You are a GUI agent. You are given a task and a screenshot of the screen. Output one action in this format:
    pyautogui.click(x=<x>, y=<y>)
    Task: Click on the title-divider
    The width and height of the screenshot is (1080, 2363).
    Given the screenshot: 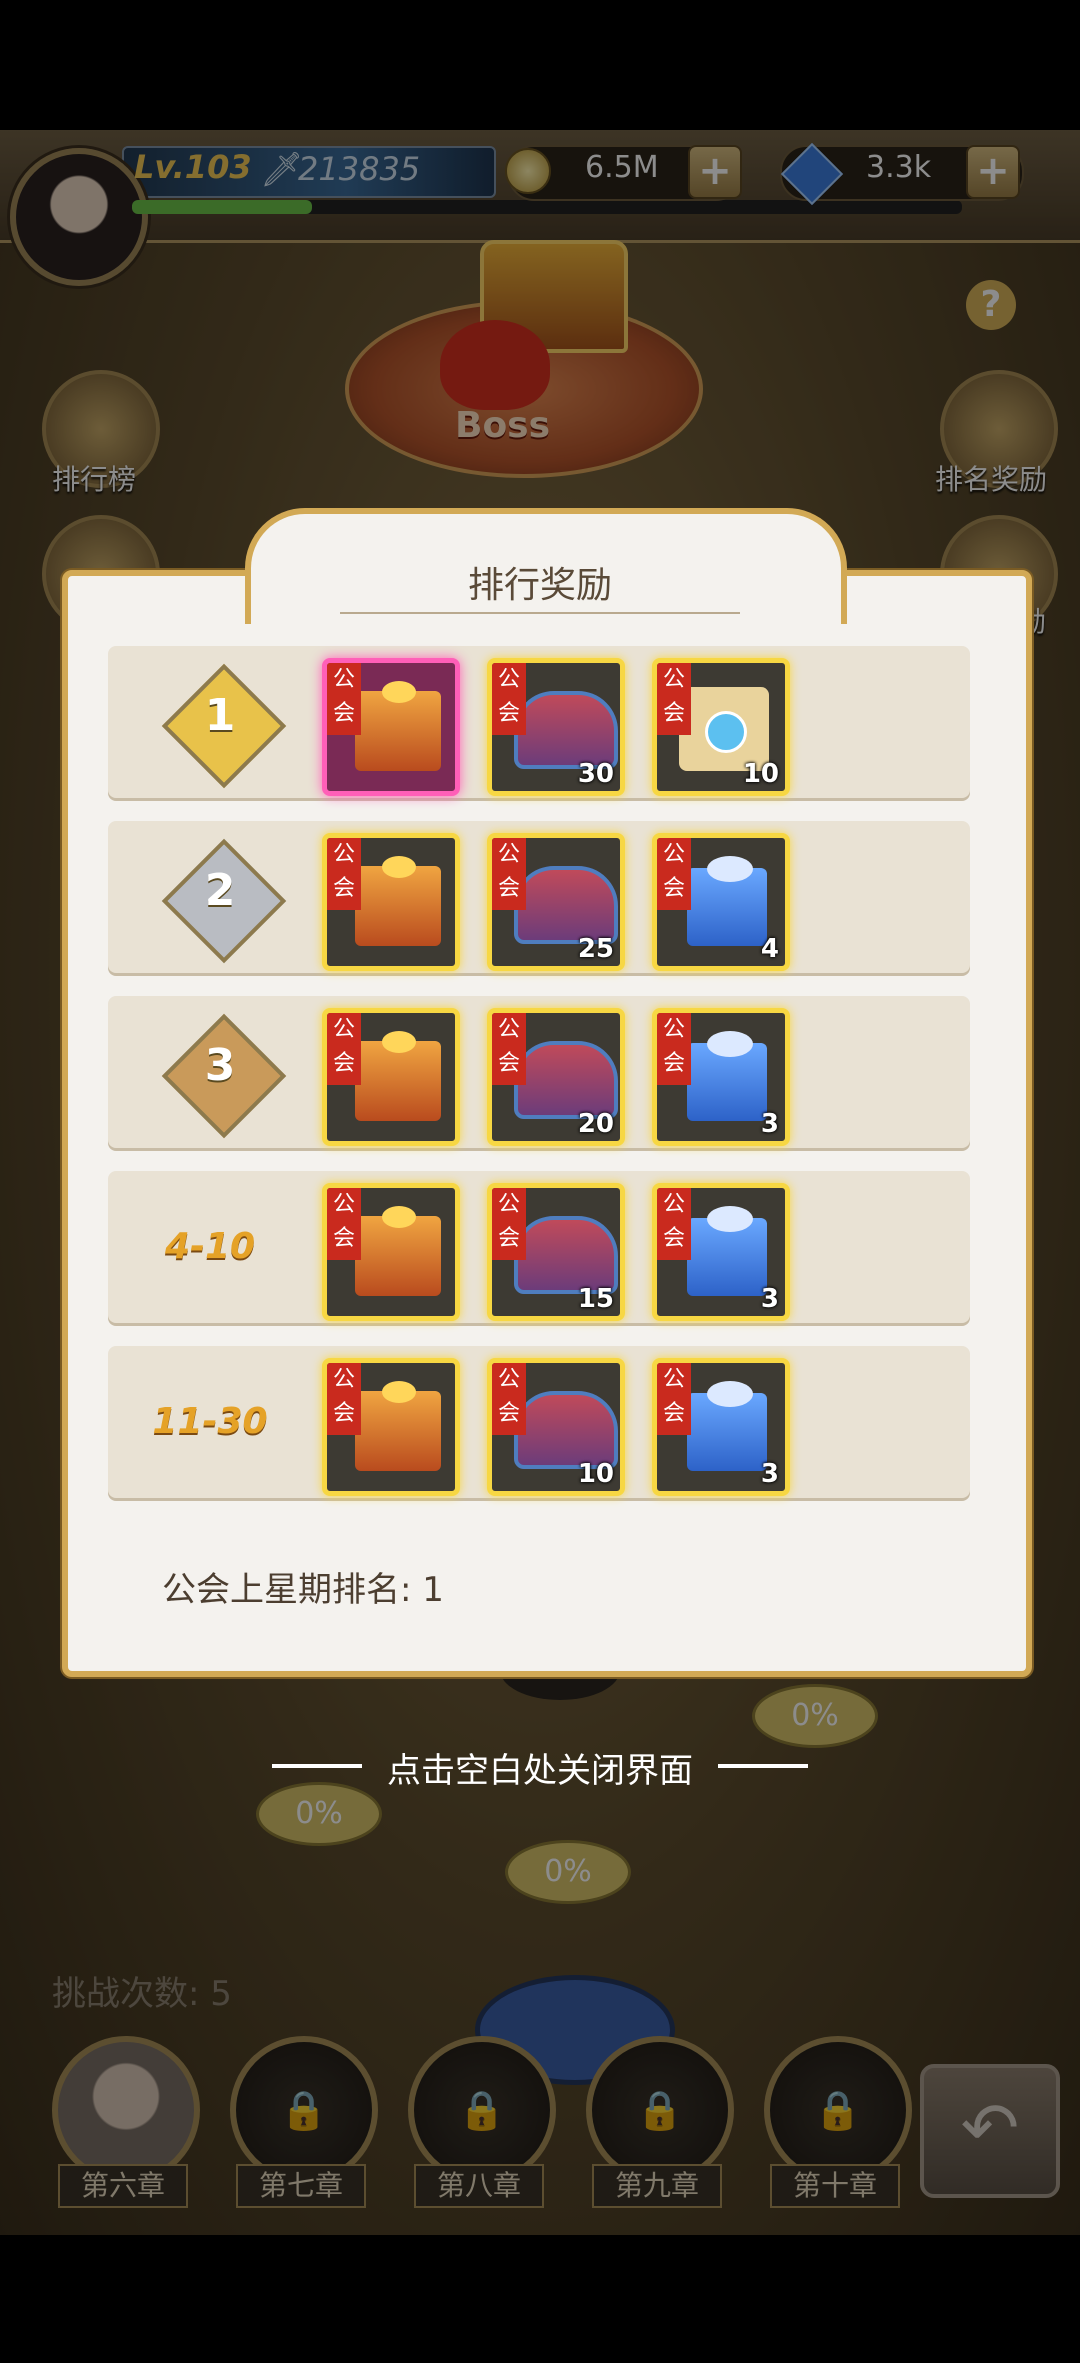 What is the action you would take?
    pyautogui.click(x=540, y=613)
    